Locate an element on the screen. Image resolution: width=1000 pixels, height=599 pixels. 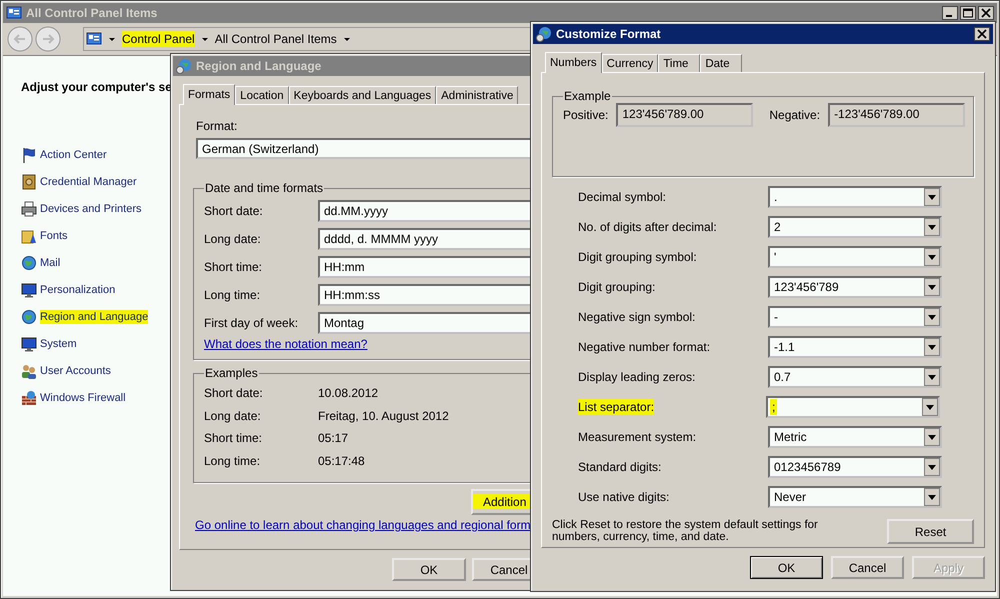
setting-dropdown: ' is located at coordinates (855, 257).